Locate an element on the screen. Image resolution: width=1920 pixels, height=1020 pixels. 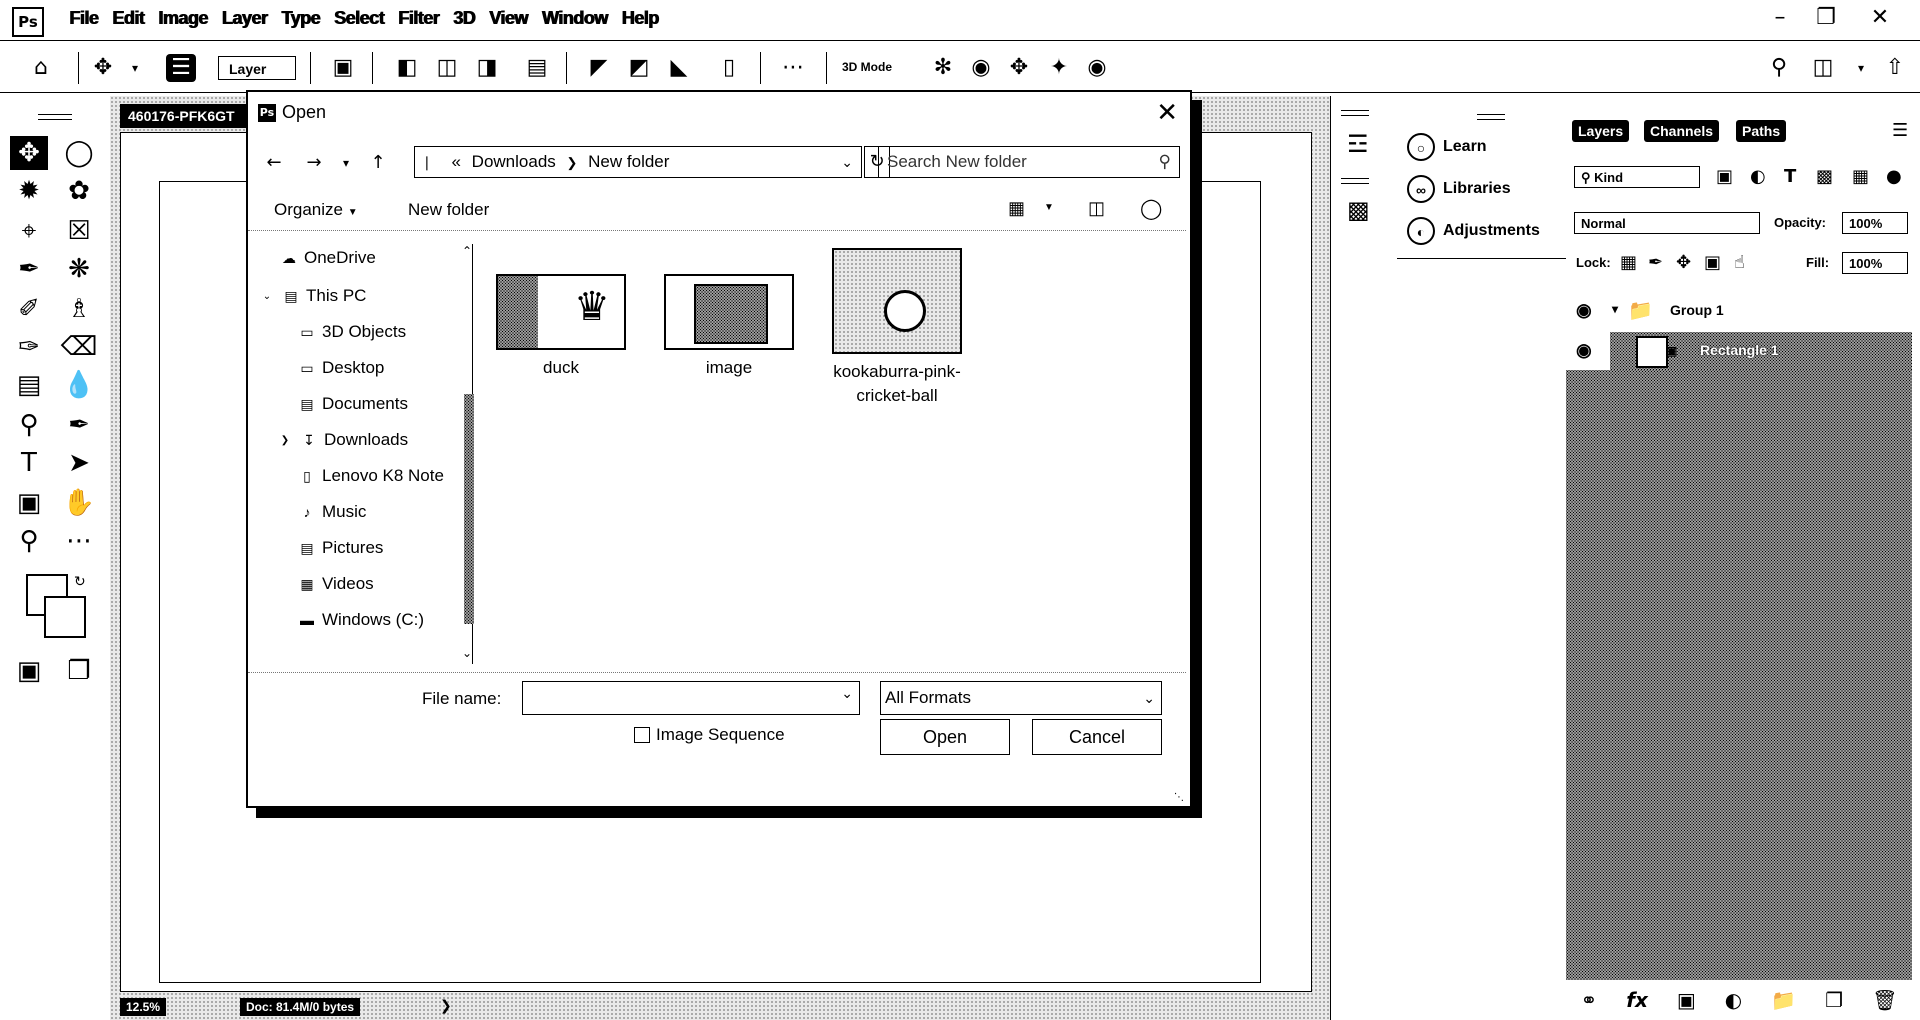
menu-3d: 3D is located at coordinates (464, 18).